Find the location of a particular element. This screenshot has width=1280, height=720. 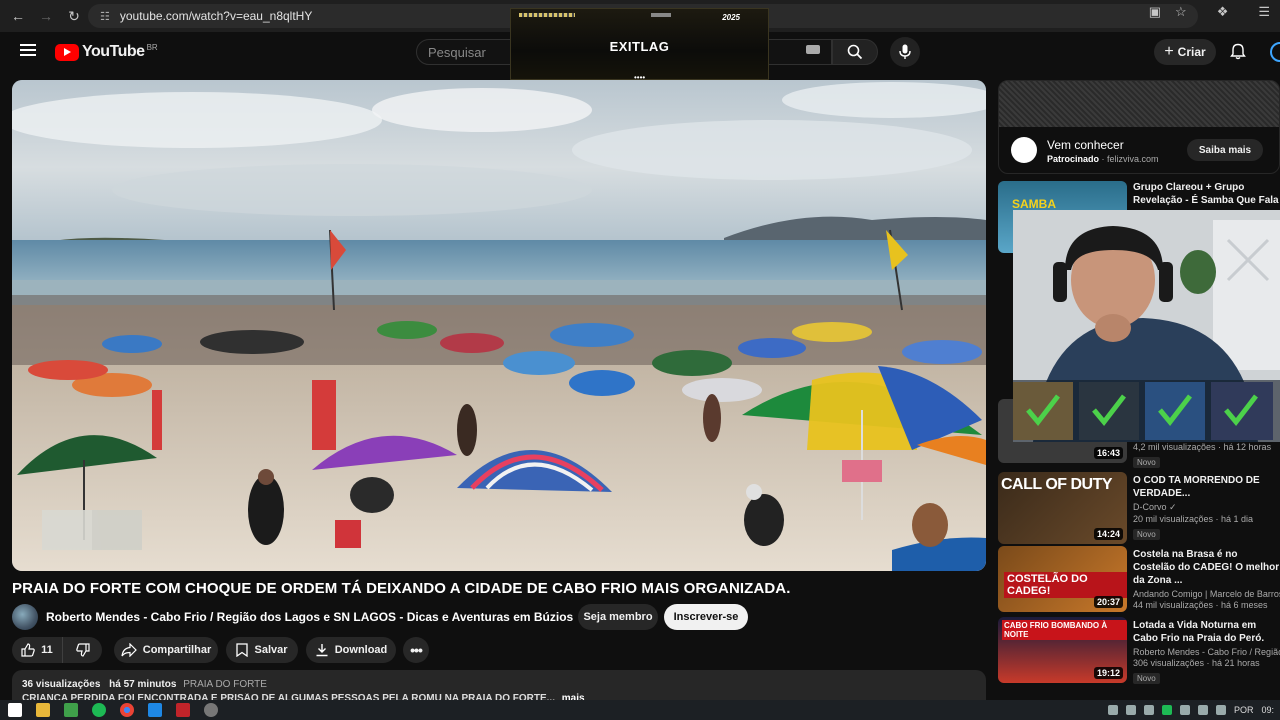

file-explorer-icon is located at coordinates (43, 710).